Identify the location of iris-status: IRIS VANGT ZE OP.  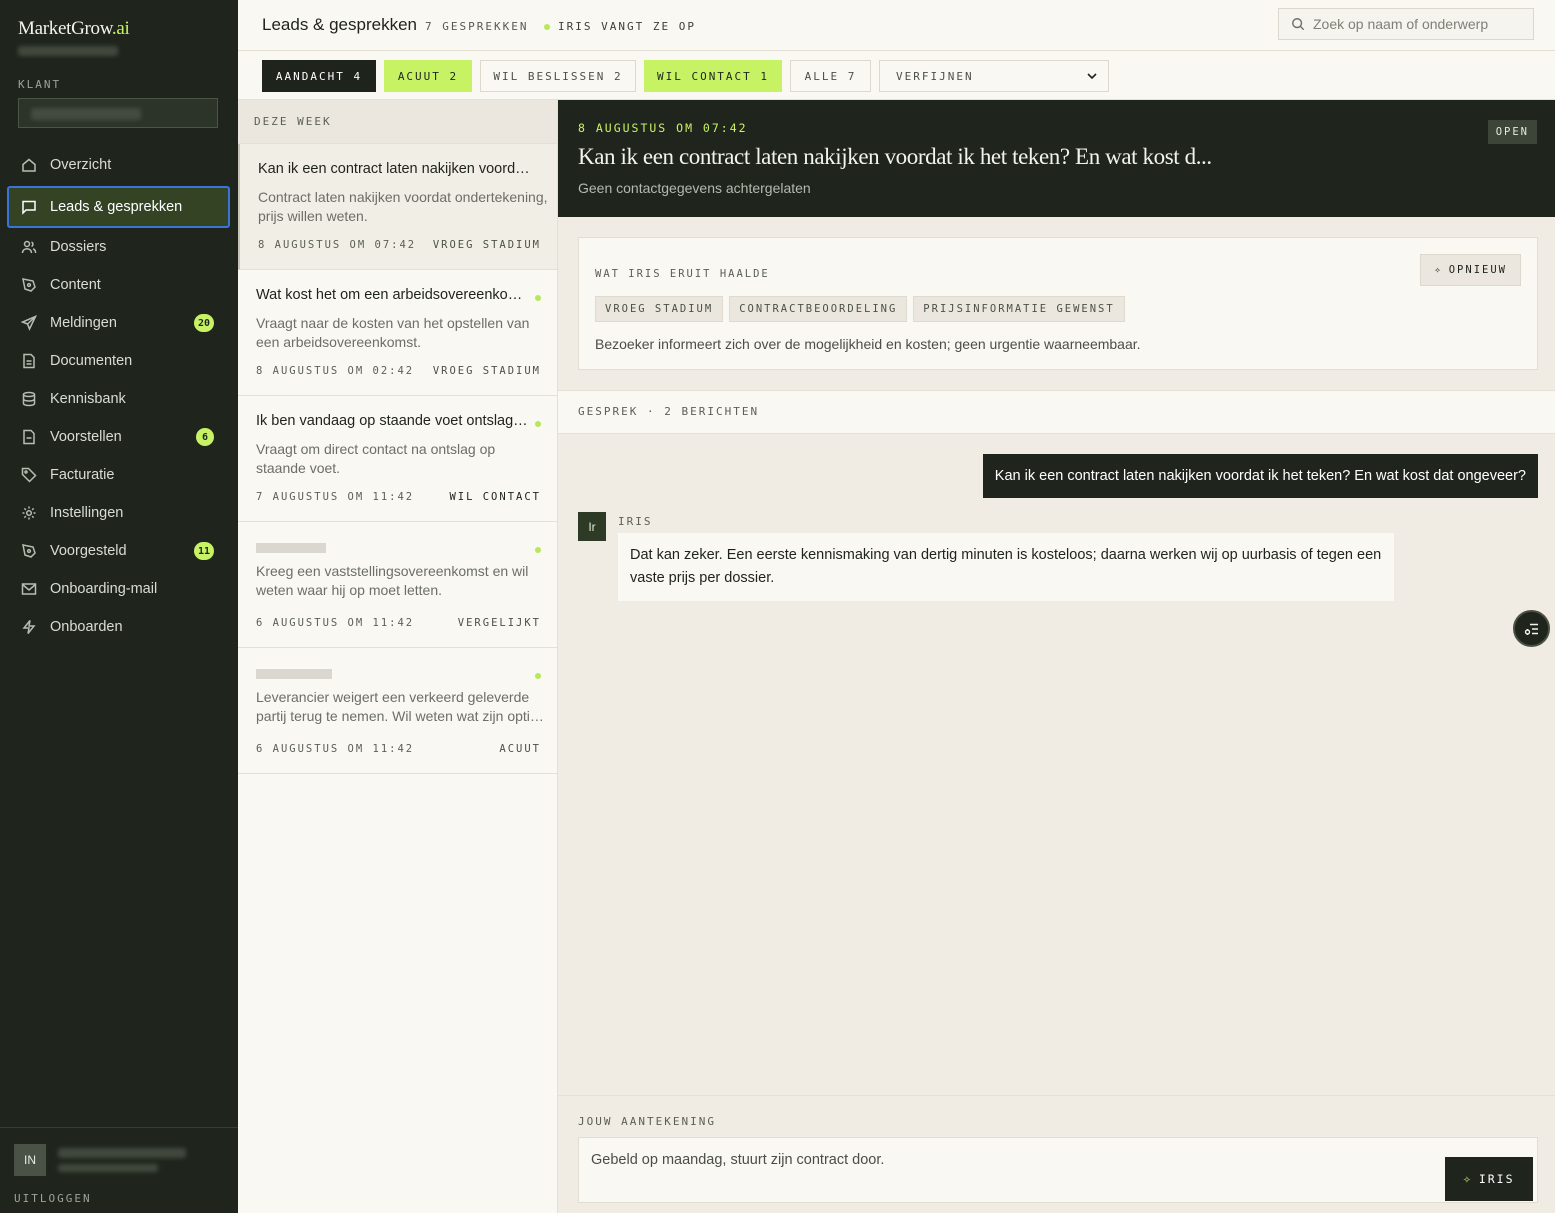
(620, 26).